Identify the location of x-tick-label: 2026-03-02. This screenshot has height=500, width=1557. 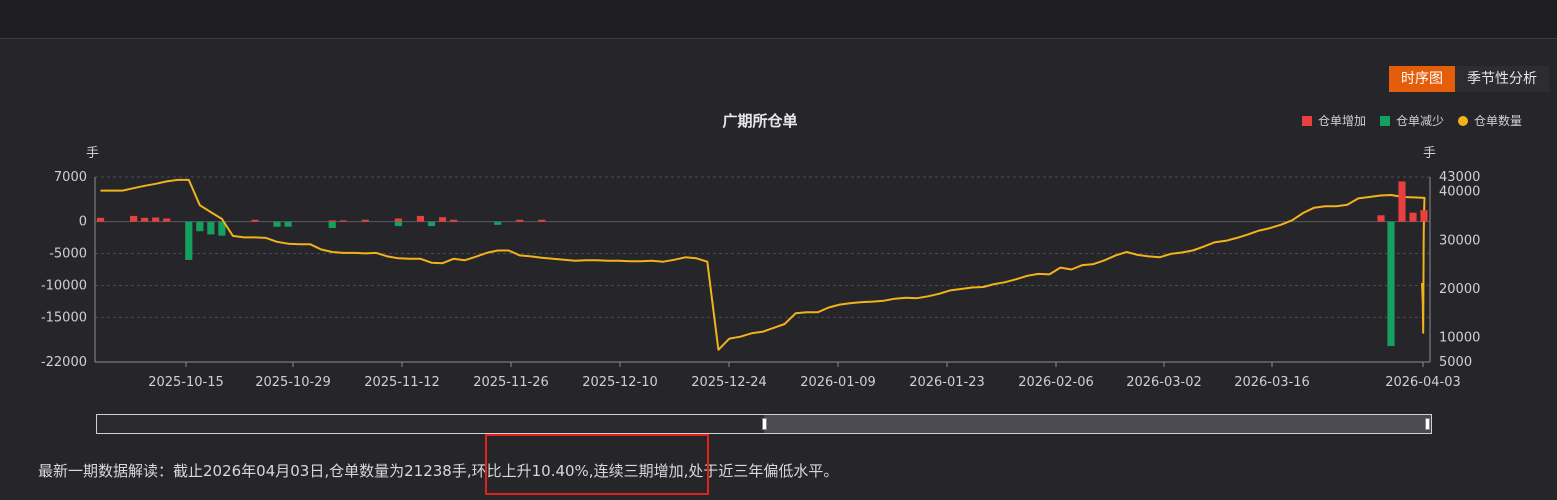
(1164, 382).